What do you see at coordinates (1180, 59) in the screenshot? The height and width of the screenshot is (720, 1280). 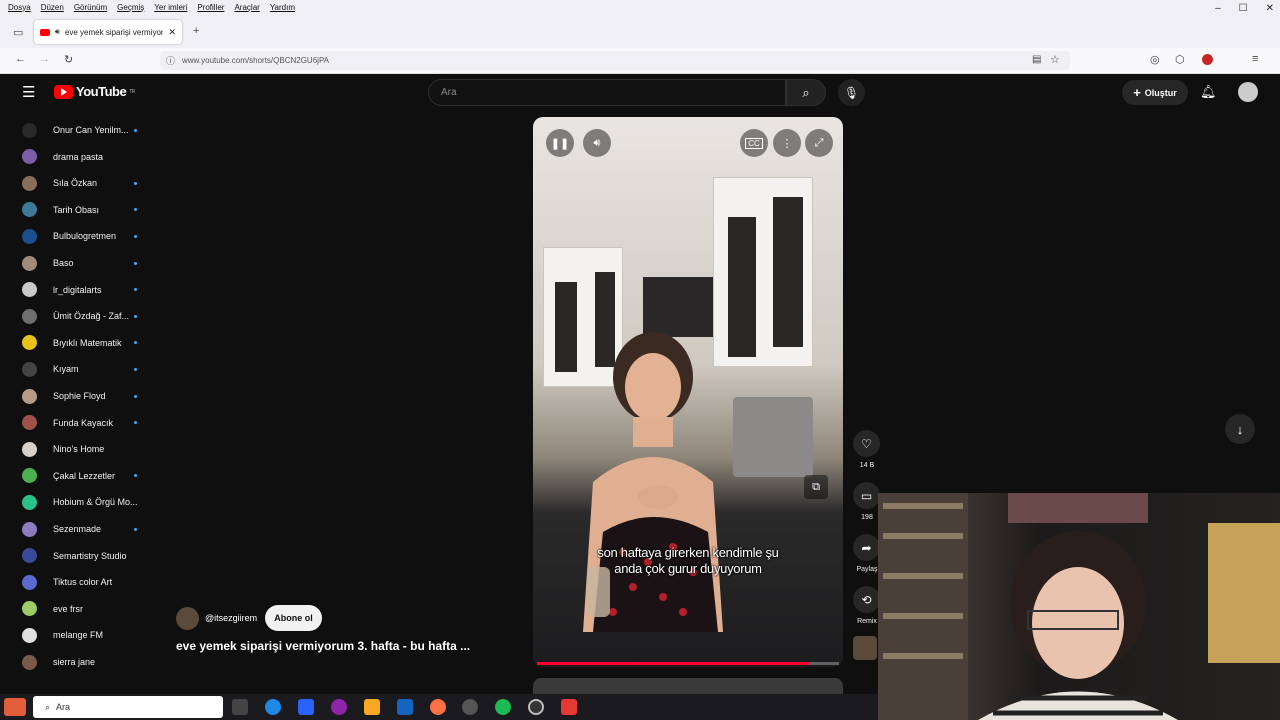 I see `extensions-icon: ⬡` at bounding box center [1180, 59].